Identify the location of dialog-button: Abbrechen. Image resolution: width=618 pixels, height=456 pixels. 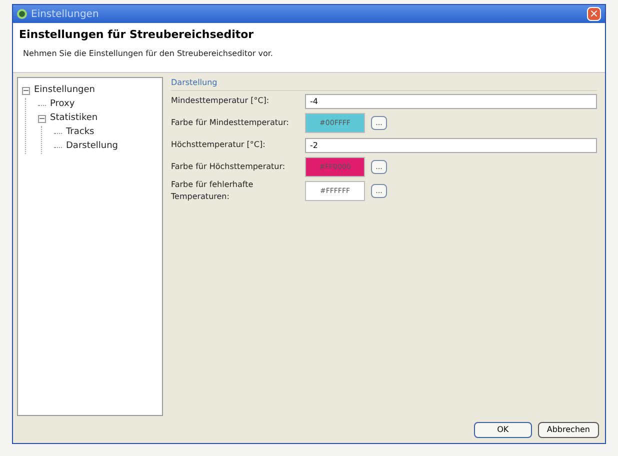
(568, 430).